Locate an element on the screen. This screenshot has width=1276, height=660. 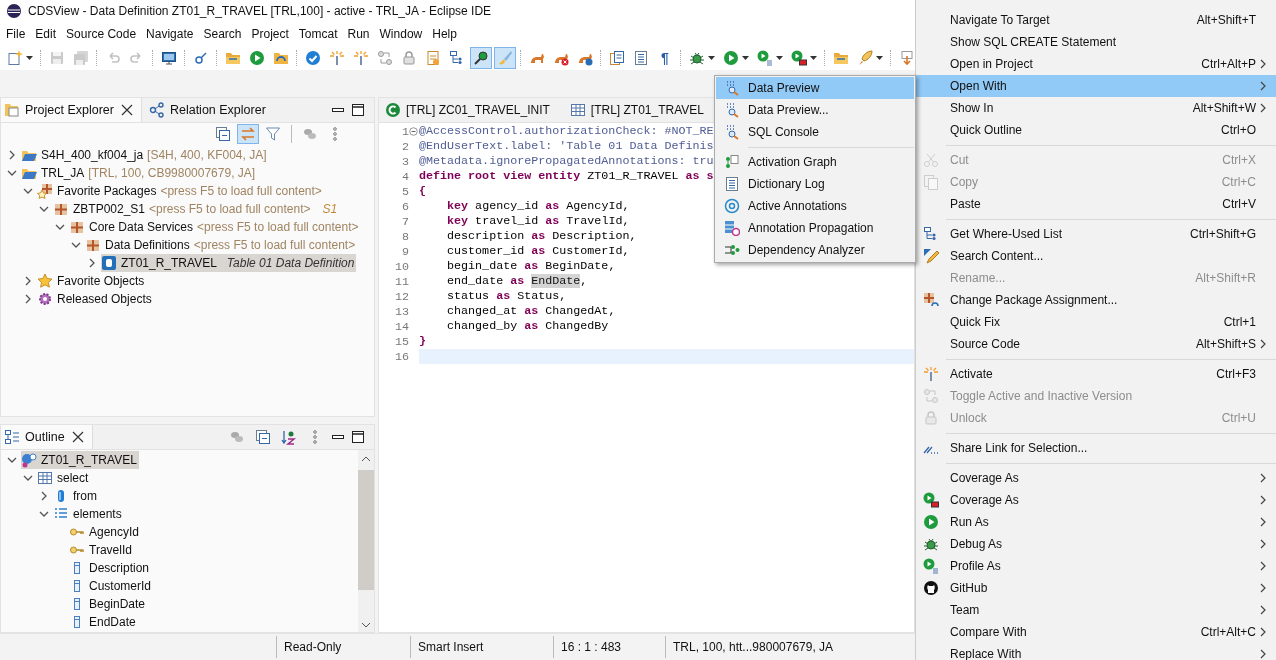
package-icon is located at coordinates (45, 191).